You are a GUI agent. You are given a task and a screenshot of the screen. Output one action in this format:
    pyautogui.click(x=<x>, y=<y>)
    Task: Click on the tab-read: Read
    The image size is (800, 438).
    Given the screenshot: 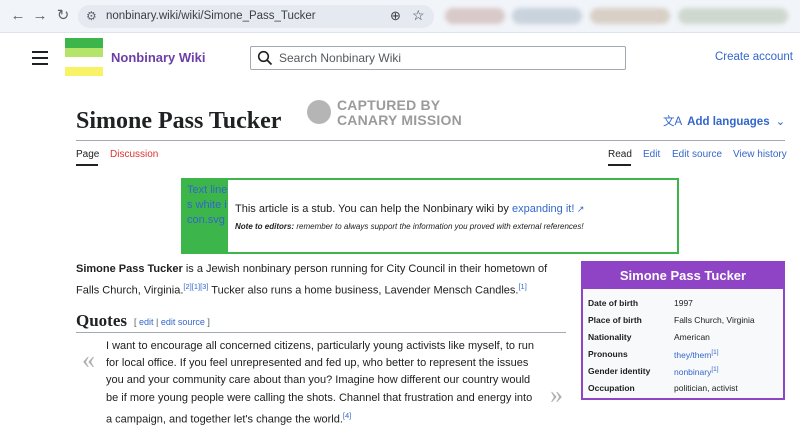 What is the action you would take?
    pyautogui.click(x=620, y=154)
    